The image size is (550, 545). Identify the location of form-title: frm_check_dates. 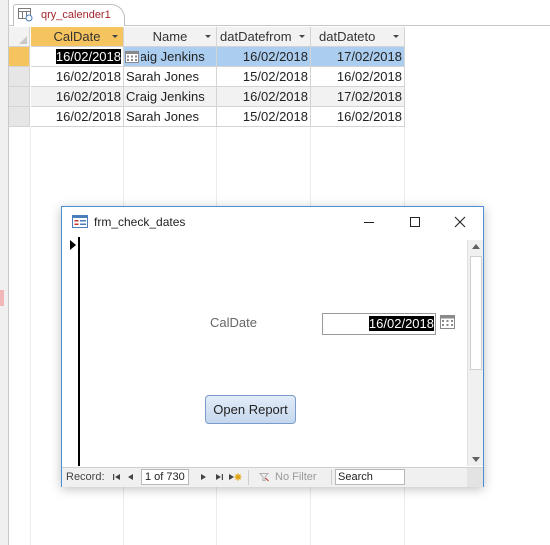
(140, 222).